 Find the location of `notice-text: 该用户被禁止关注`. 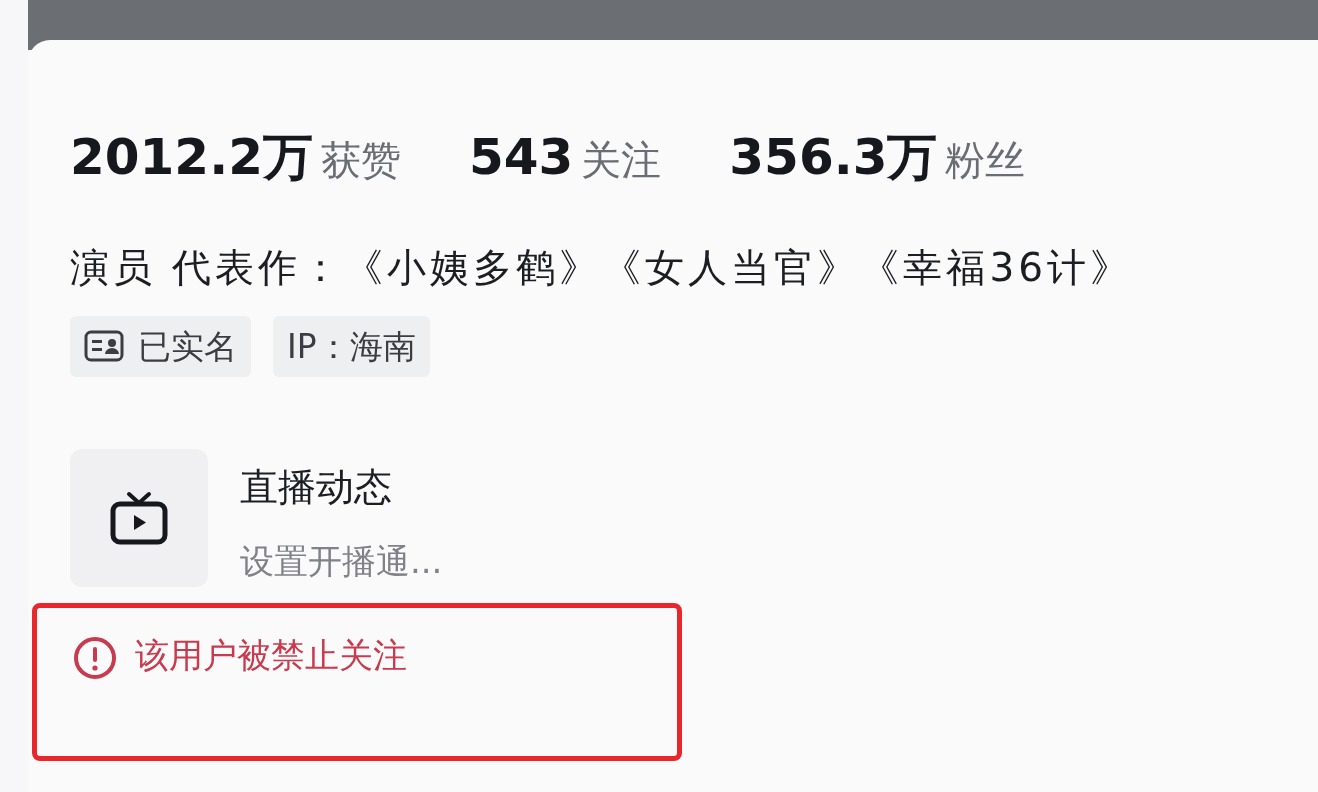

notice-text: 该用户被禁止关注 is located at coordinates (271, 655).